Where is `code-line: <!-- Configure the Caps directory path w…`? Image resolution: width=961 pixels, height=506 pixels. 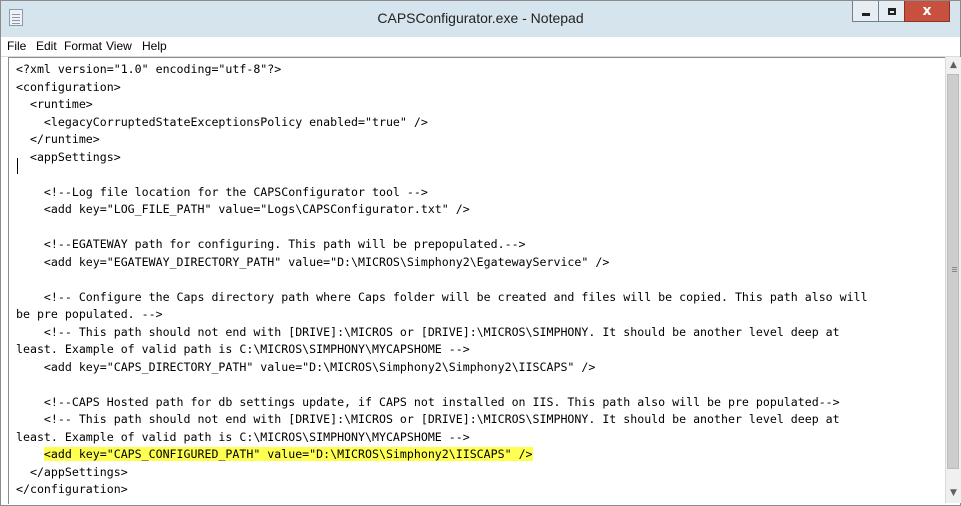 code-line: <!-- Configure the Caps directory path w… is located at coordinates (442, 296).